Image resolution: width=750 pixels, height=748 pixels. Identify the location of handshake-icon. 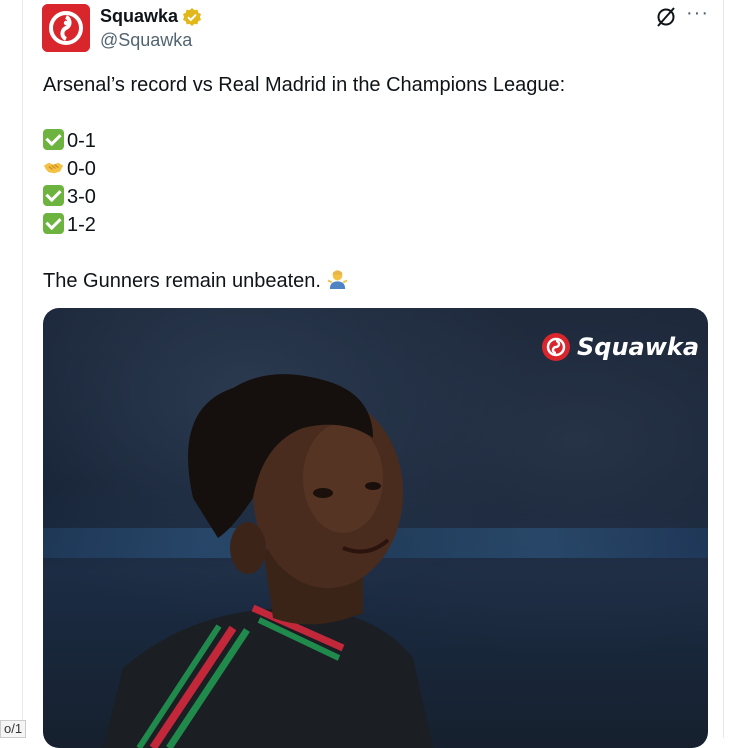
(53, 168).